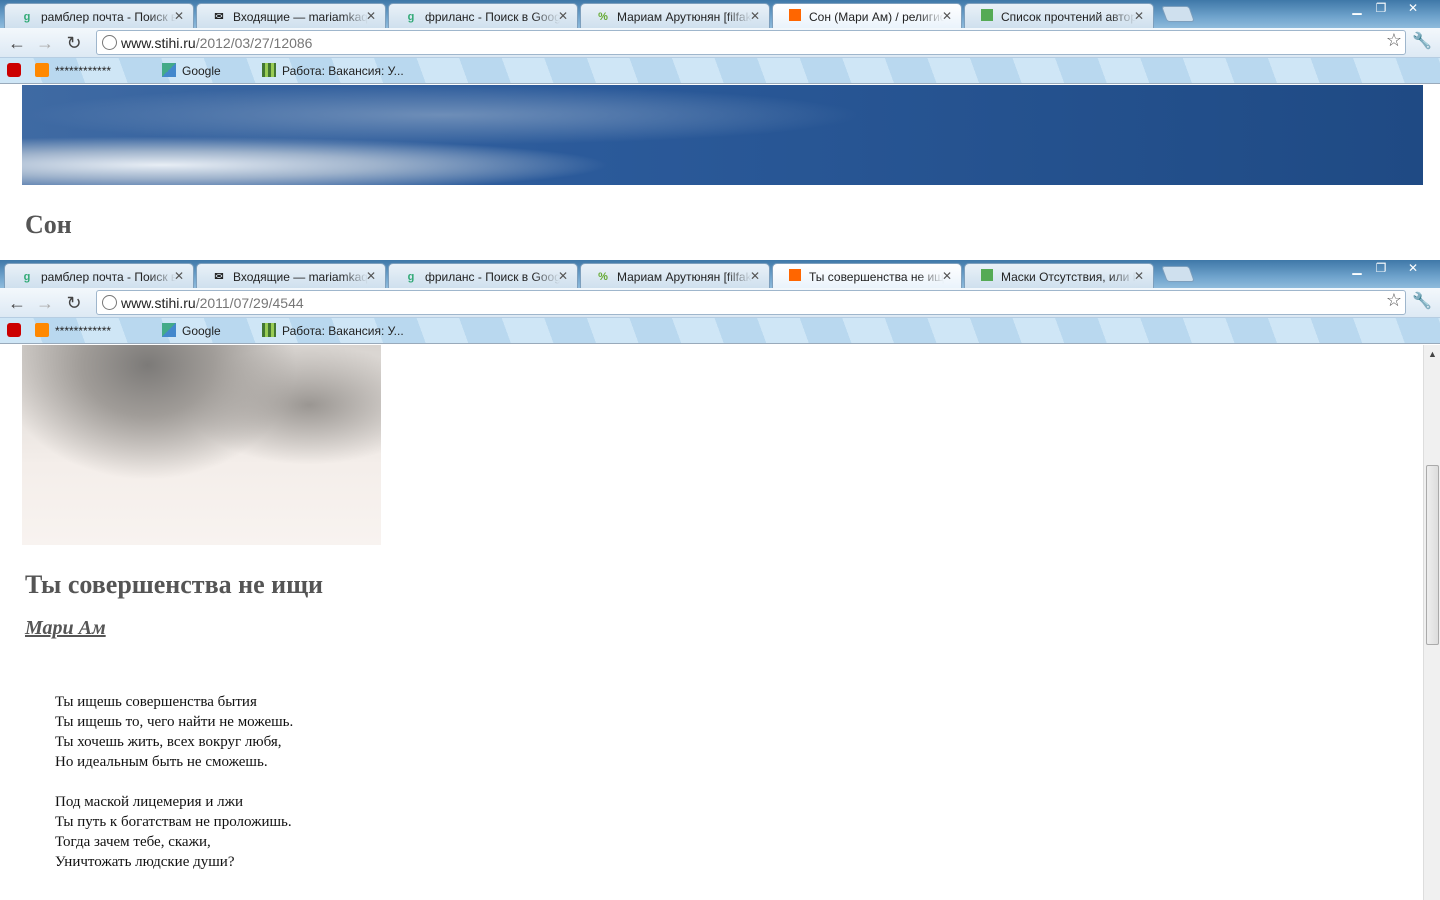  I want to click on poem-line: Ты ищешь то, чего найти не можешь., so click(174, 722).